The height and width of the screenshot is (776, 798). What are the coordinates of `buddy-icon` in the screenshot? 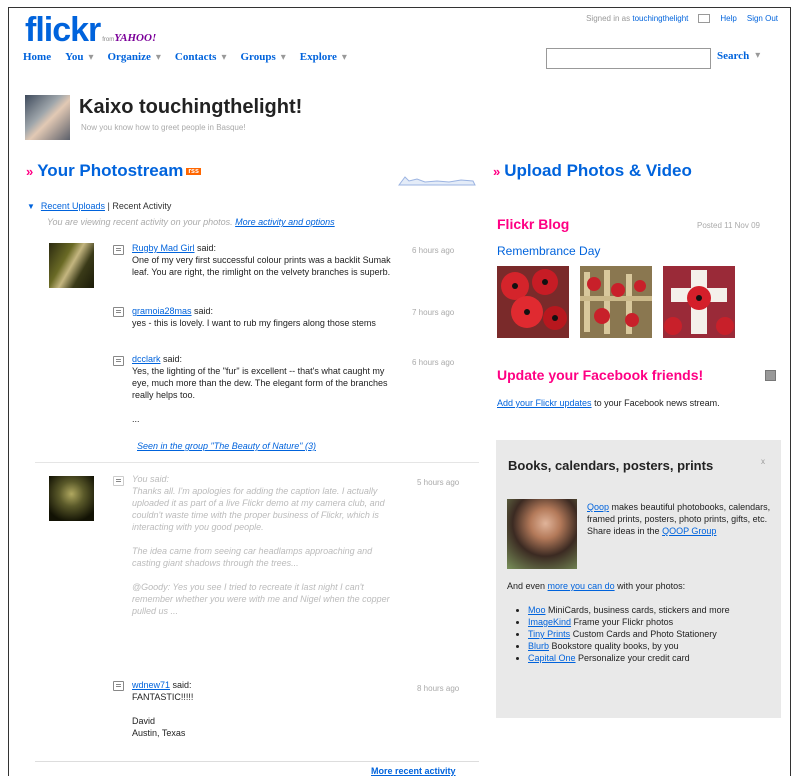 It's located at (47, 117).